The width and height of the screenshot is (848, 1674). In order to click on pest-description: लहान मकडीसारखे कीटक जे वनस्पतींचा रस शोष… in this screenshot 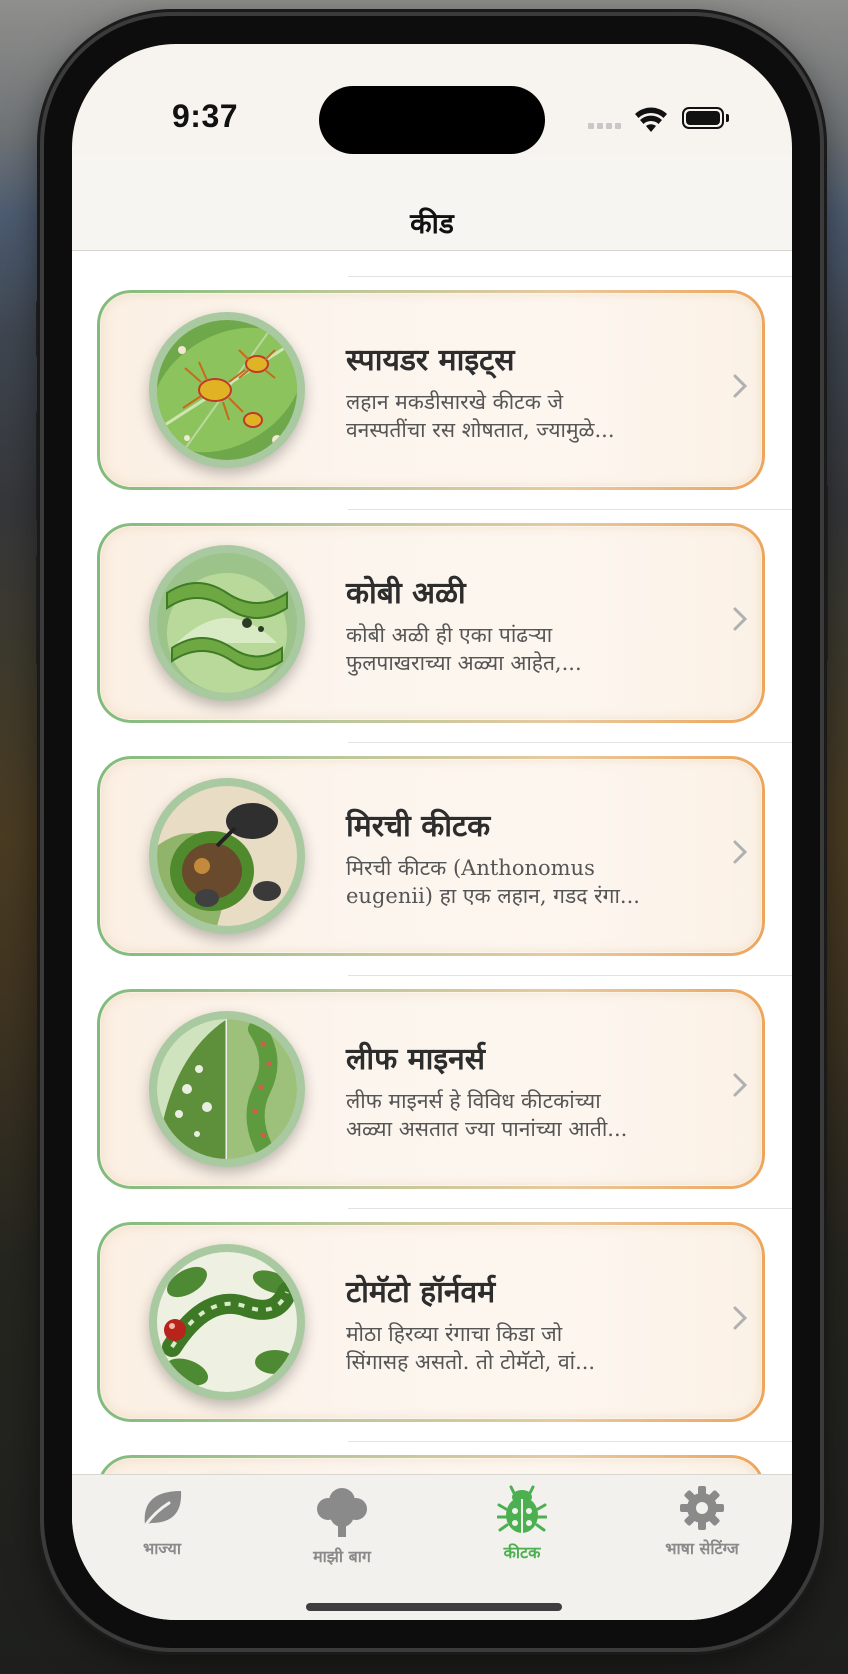, I will do `click(511, 416)`.